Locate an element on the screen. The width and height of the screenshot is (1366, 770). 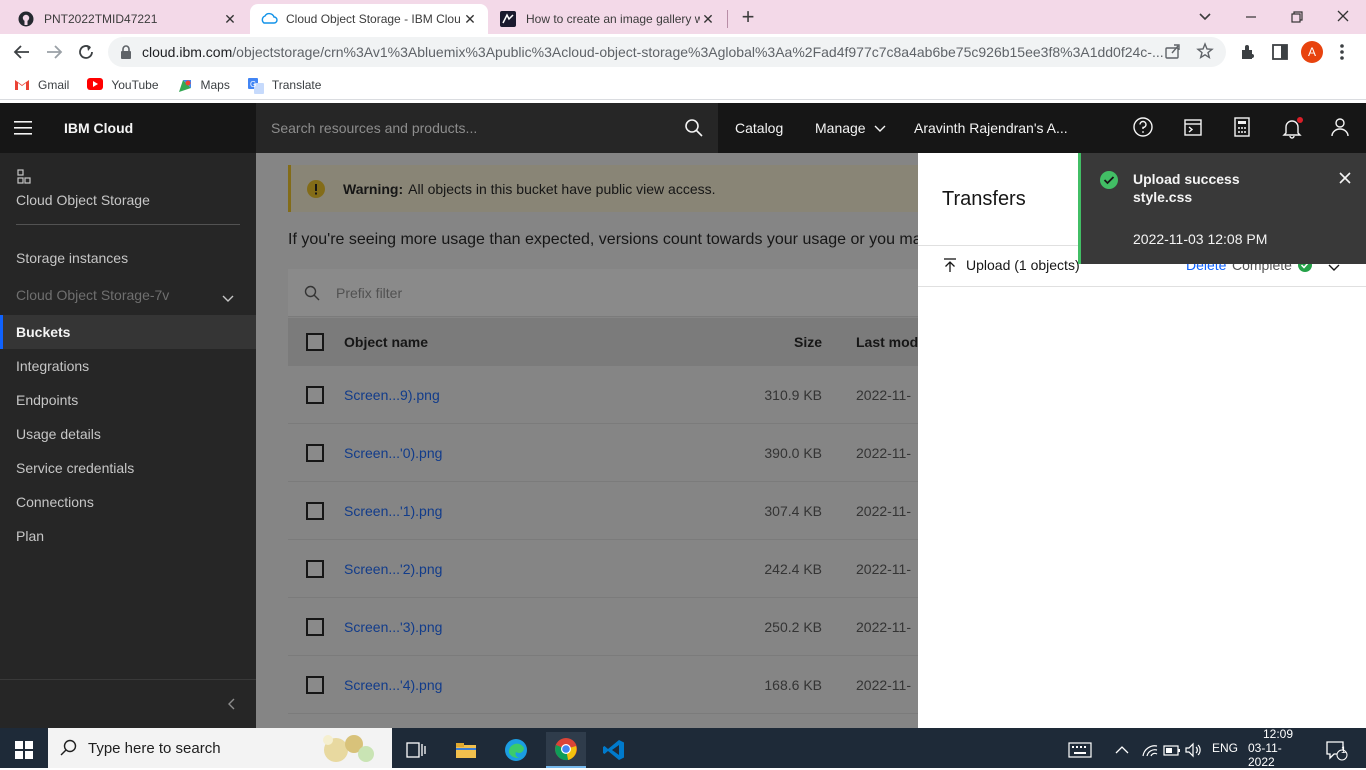
bookmark-label: Maps is located at coordinates (215, 84).